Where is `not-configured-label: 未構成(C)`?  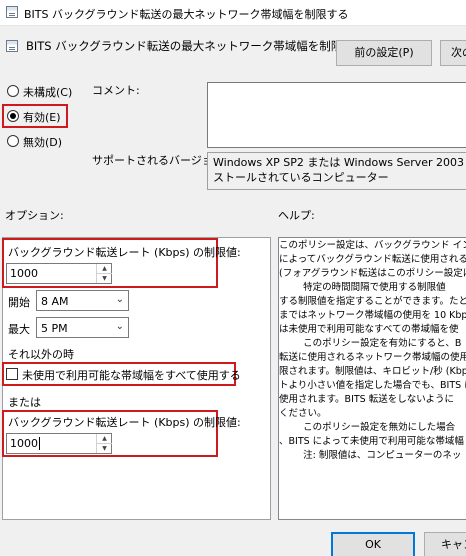 not-configured-label: 未構成(C) is located at coordinates (48, 92).